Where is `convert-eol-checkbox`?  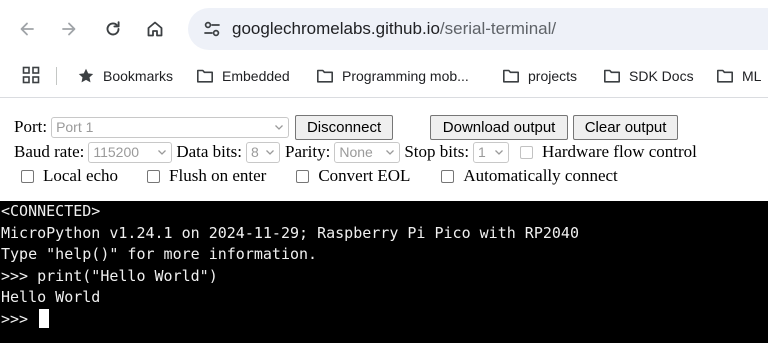 convert-eol-checkbox is located at coordinates (303, 176).